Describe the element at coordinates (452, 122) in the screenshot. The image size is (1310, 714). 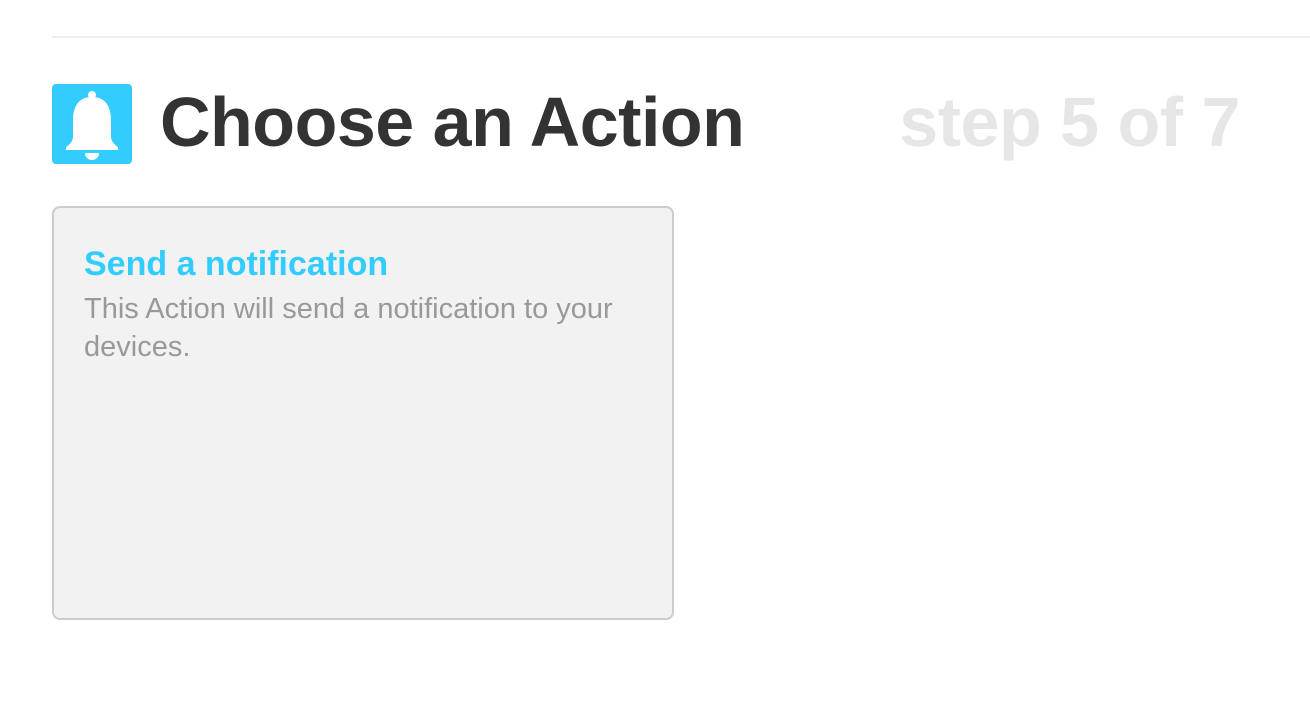
I see `page-title: Choose an Action` at that location.